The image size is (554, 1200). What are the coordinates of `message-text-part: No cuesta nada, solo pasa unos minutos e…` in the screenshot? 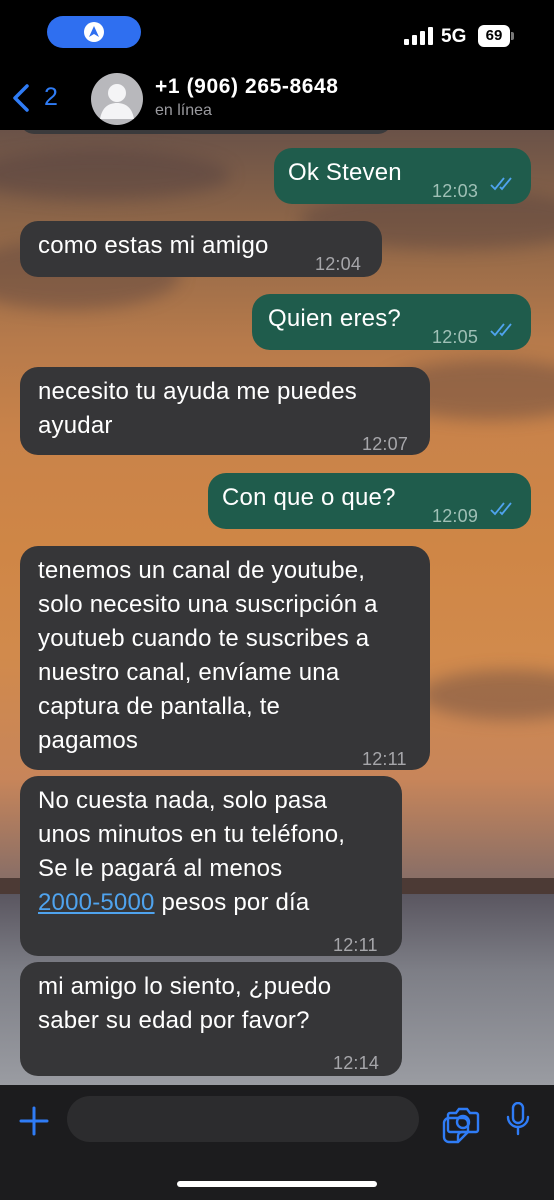 It's located at (192, 834).